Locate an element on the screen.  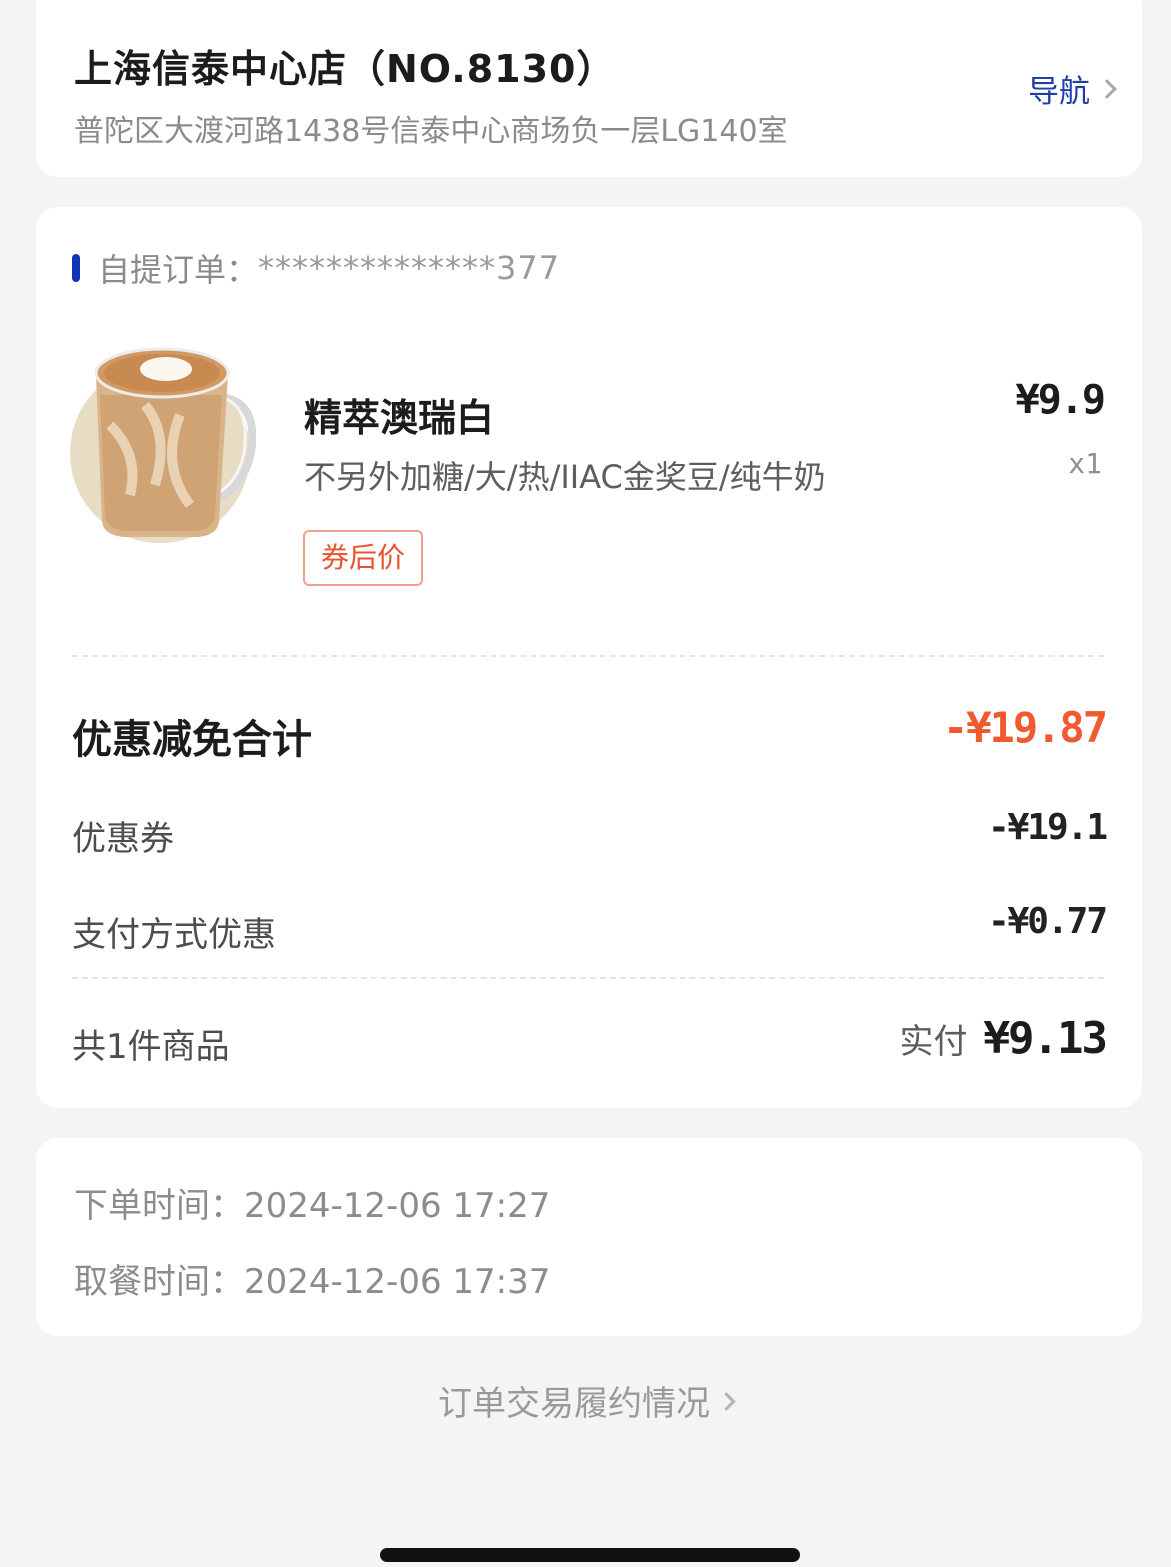
order-time-label: 下单时间： is located at coordinates (159, 1206).